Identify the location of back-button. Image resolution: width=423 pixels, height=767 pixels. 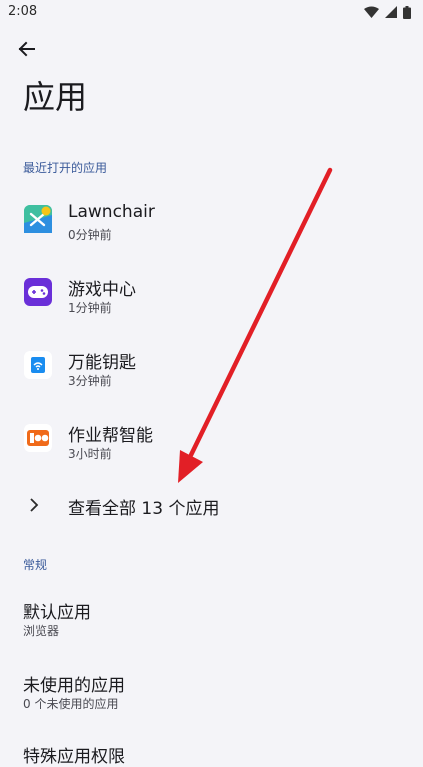
(27, 49).